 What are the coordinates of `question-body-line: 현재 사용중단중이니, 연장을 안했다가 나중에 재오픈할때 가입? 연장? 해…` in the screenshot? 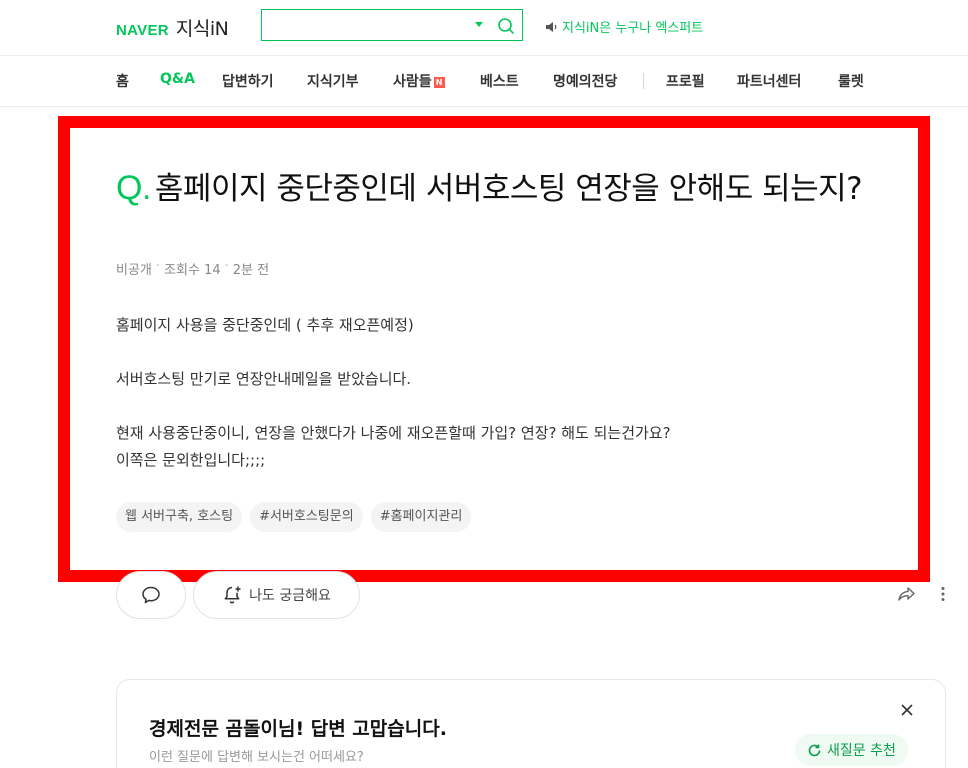 It's located at (393, 433).